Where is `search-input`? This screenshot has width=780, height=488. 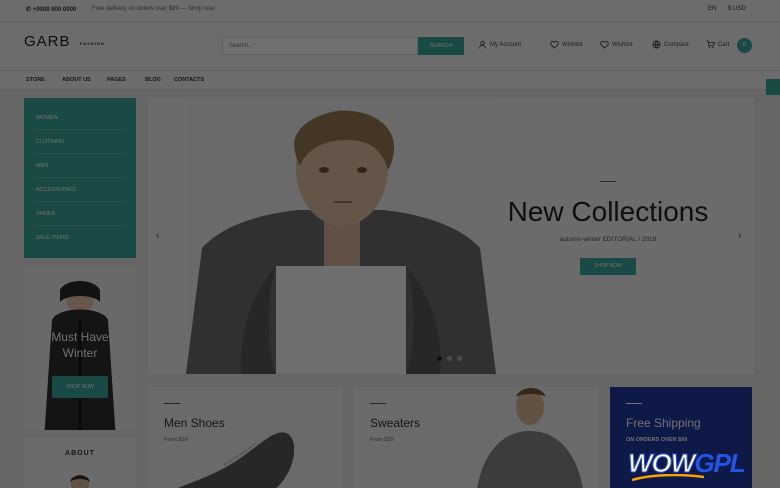
search-input is located at coordinates (320, 46).